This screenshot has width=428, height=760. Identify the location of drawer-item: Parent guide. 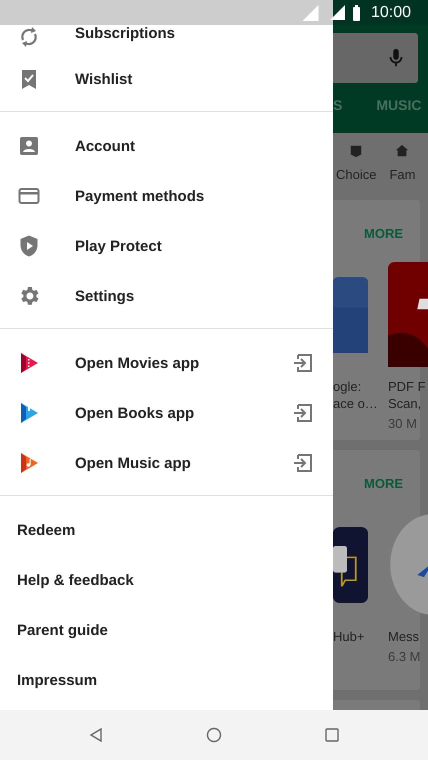
(166, 630).